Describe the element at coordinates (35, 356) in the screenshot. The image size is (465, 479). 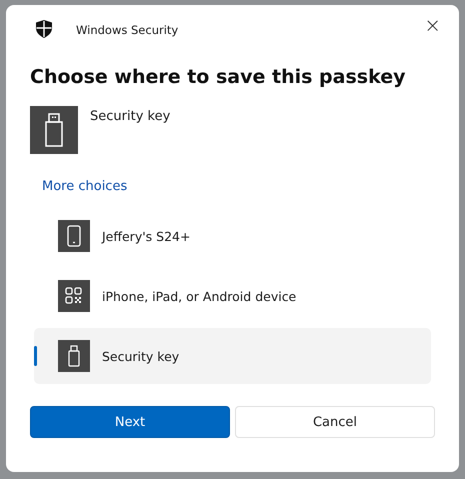
I see `selection-indicator` at that location.